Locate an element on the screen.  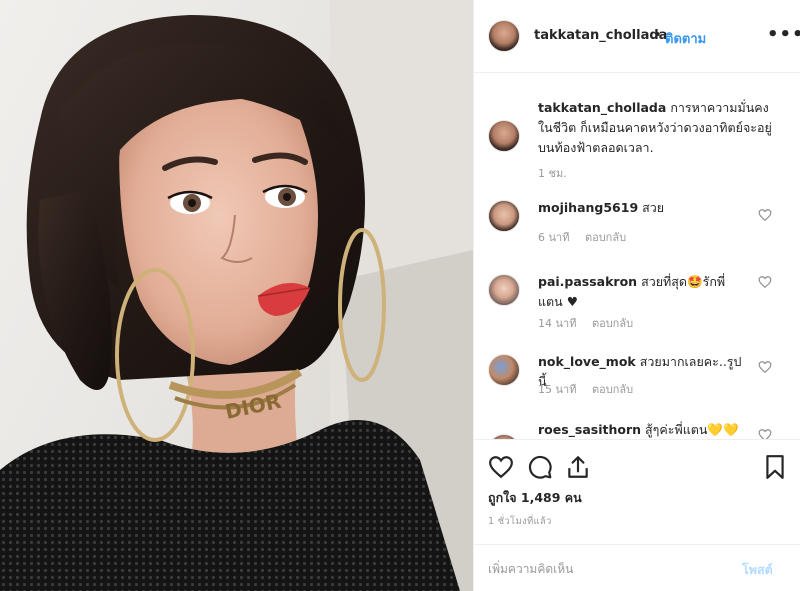
follow-button: ติดตาม is located at coordinates (685, 38).